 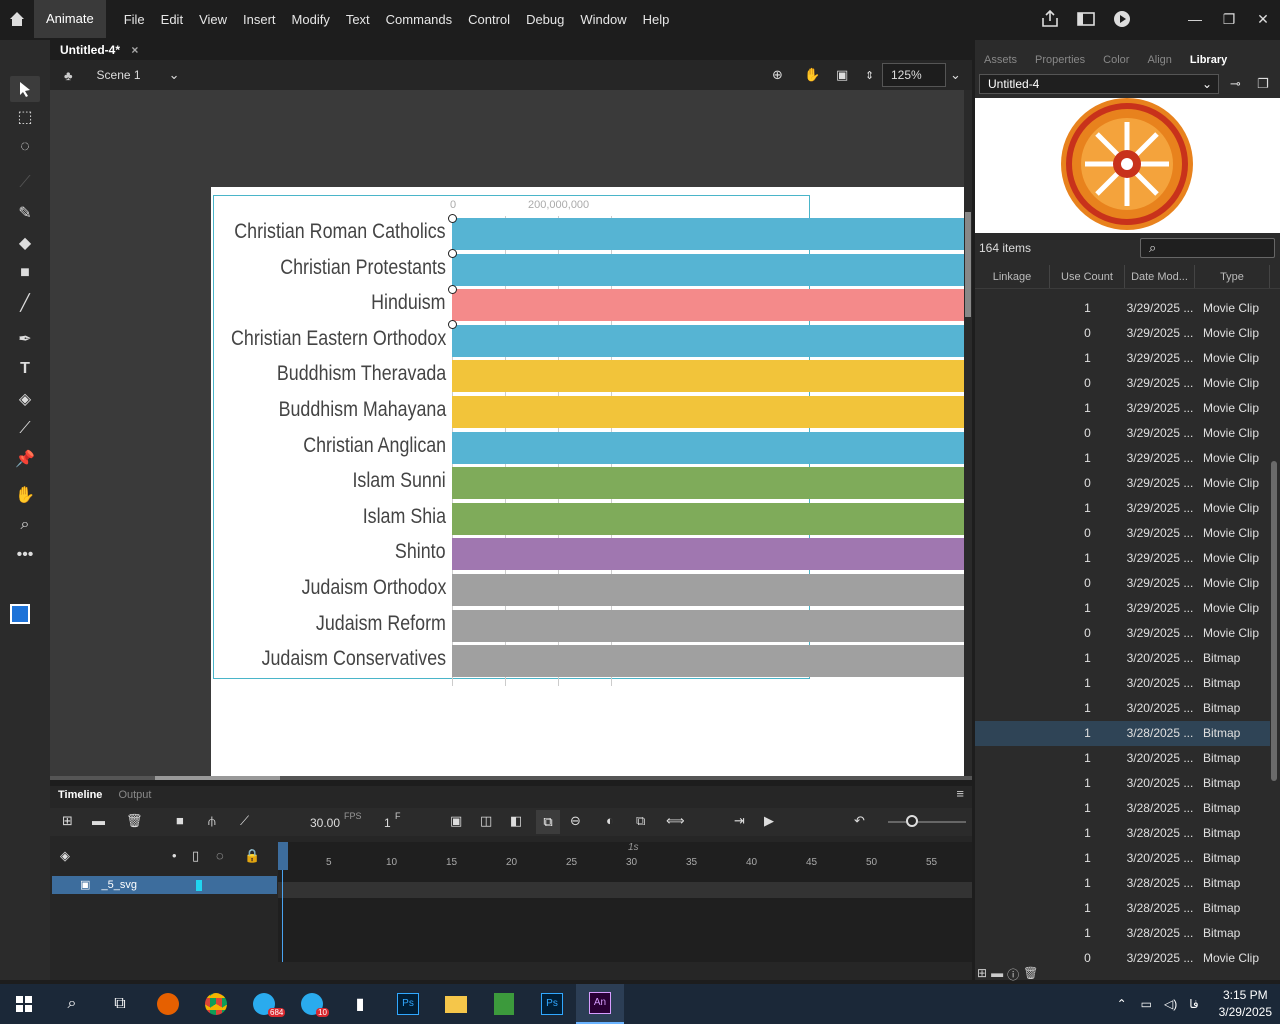 What do you see at coordinates (67, 821) in the screenshot?
I see `new-layer-icon: ⊞` at bounding box center [67, 821].